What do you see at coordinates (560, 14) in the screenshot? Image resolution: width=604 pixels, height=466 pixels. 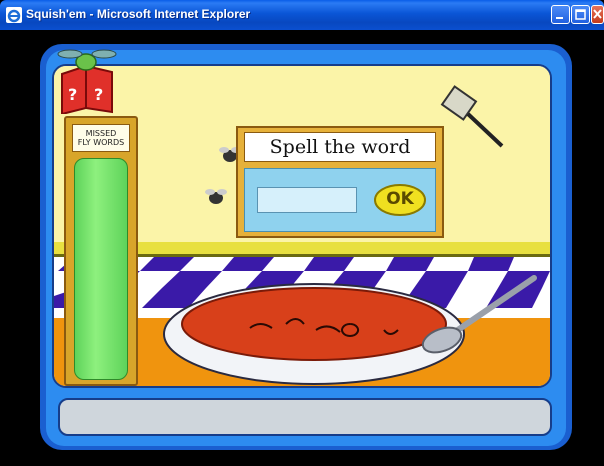 I see `minimize-button` at bounding box center [560, 14].